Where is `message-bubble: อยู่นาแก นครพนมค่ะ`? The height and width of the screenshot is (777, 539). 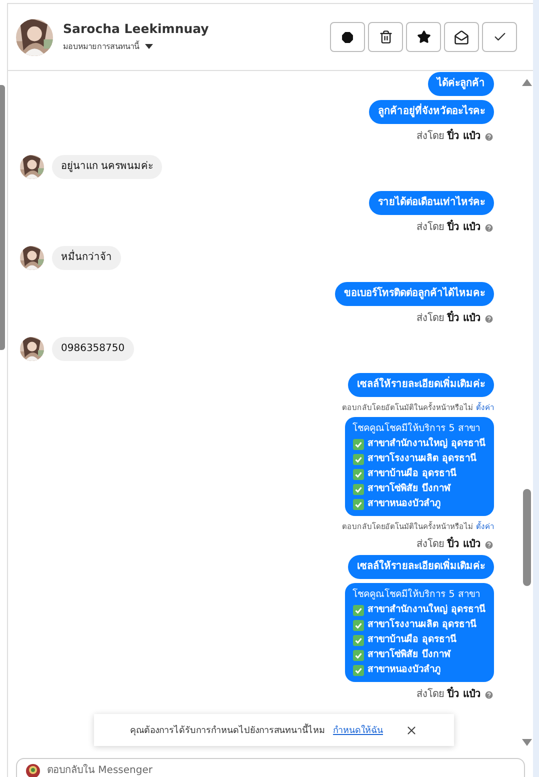 message-bubble: อยู่นาแก นครพนมค่ะ is located at coordinates (107, 167).